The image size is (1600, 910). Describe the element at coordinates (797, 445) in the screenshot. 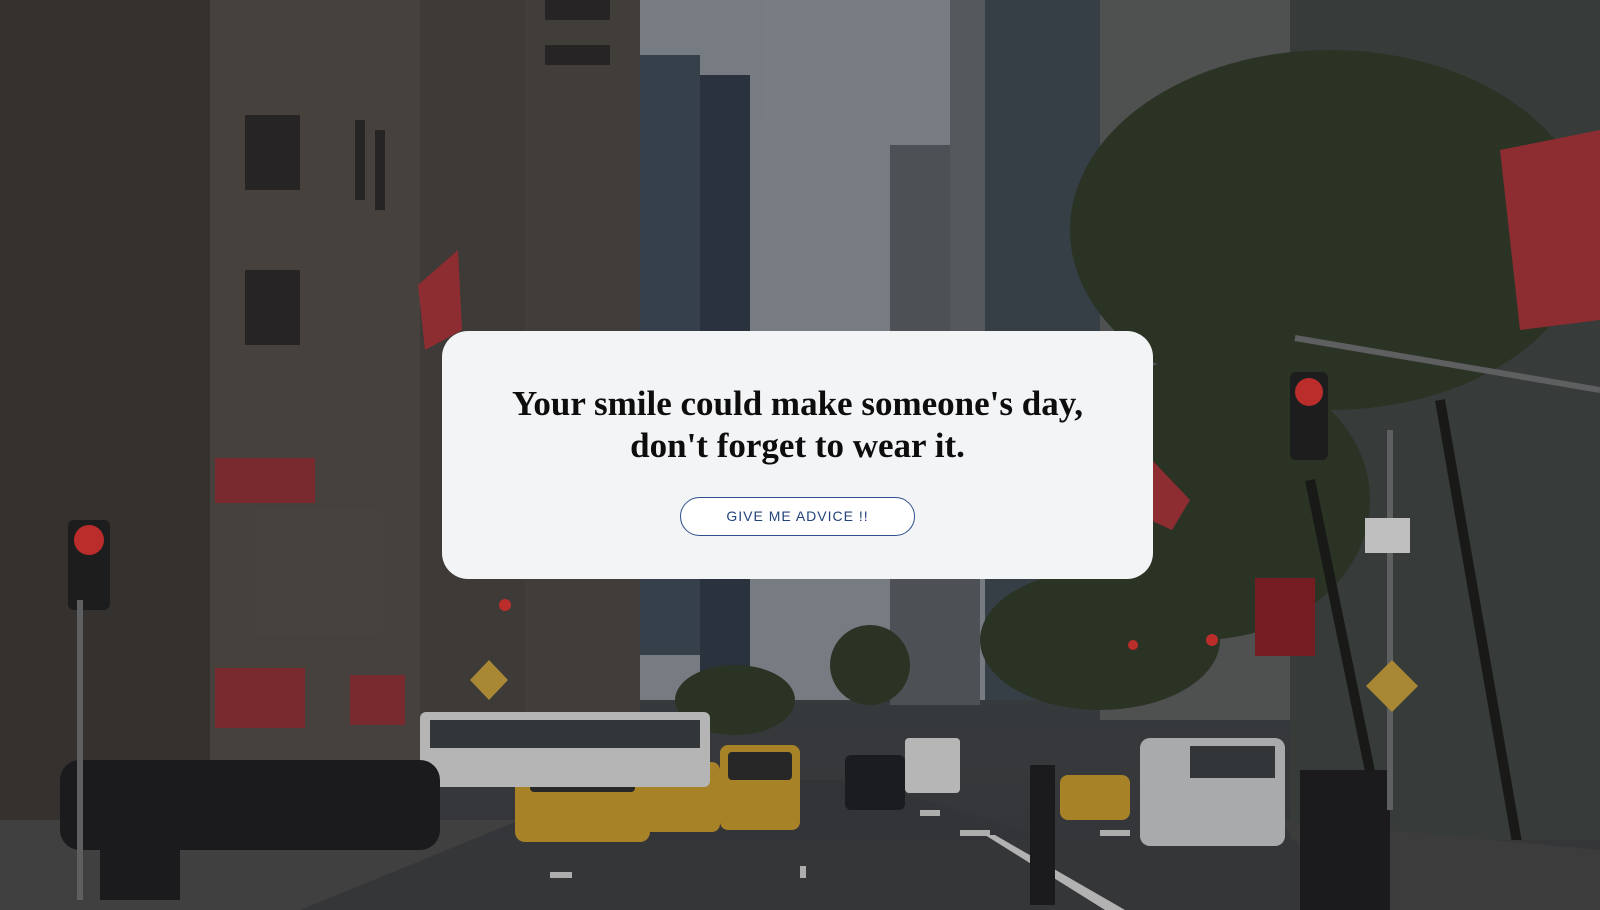

I see `quote-line-2: don't forget to wear it.` at that location.